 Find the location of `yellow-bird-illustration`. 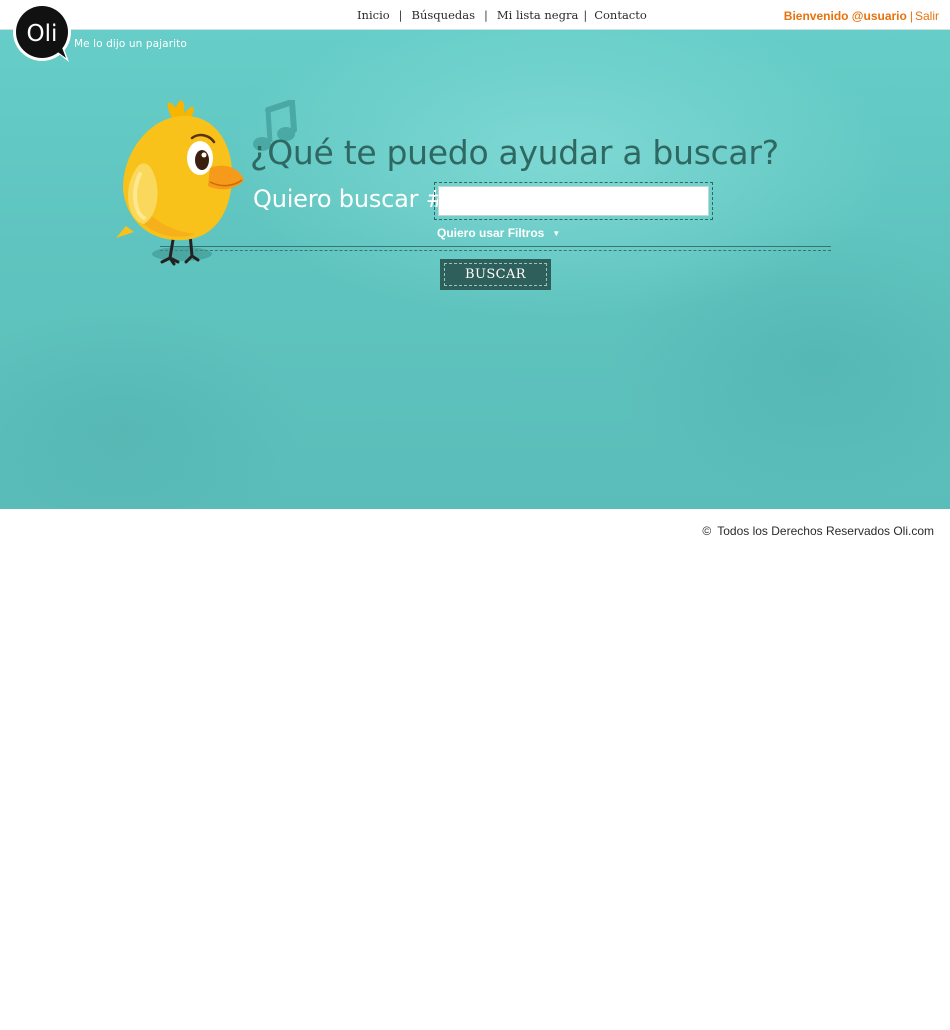

yellow-bird-illustration is located at coordinates (180, 183).